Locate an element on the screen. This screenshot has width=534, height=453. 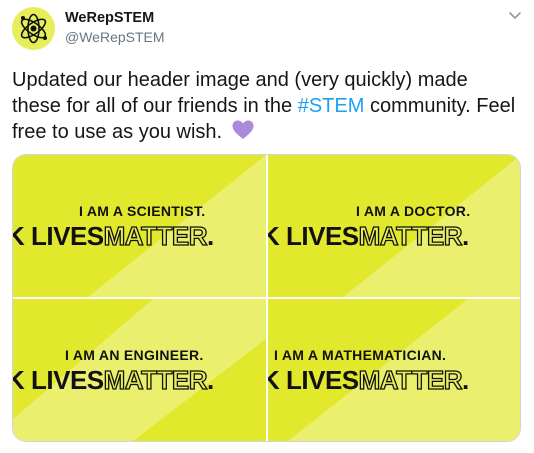
chevron-down-icon is located at coordinates (515, 16).